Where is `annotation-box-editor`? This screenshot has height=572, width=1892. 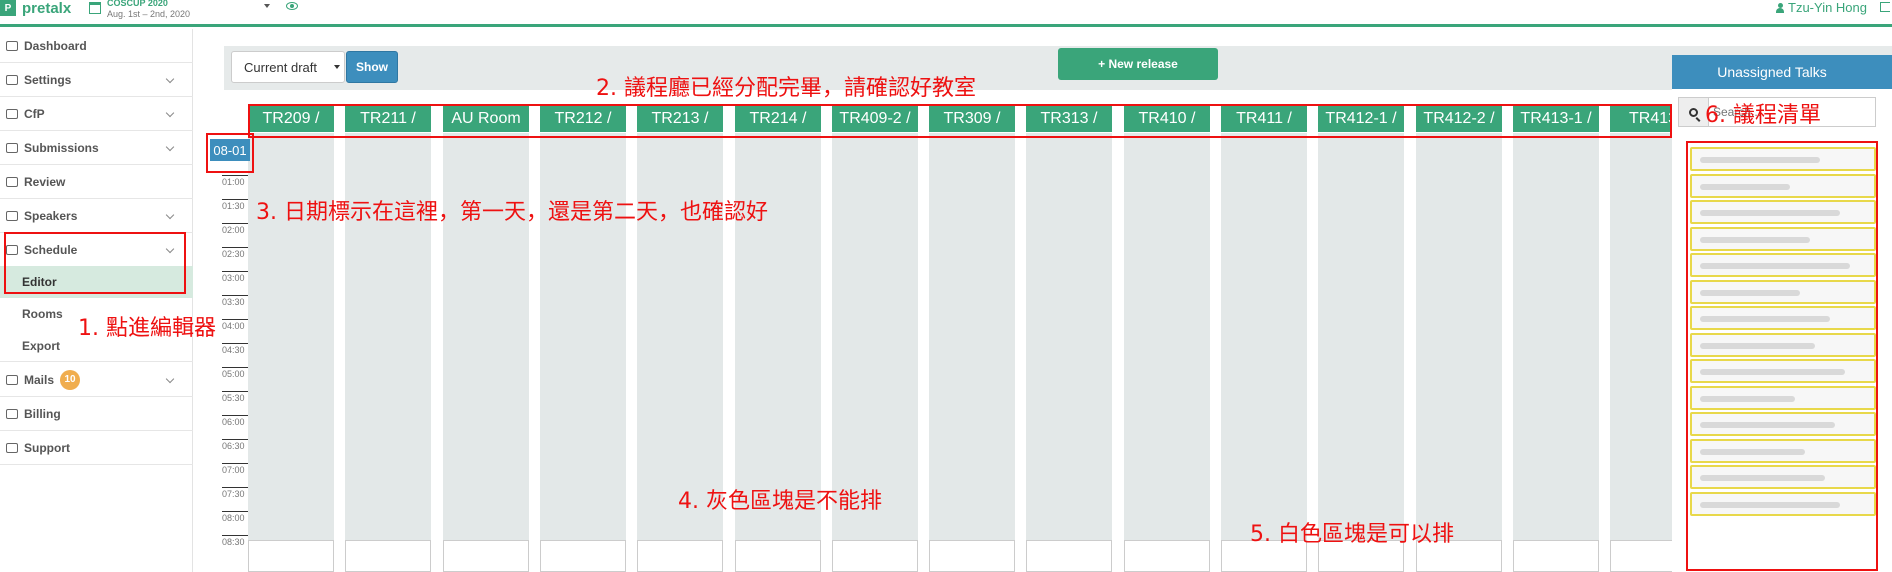 annotation-box-editor is located at coordinates (95, 263).